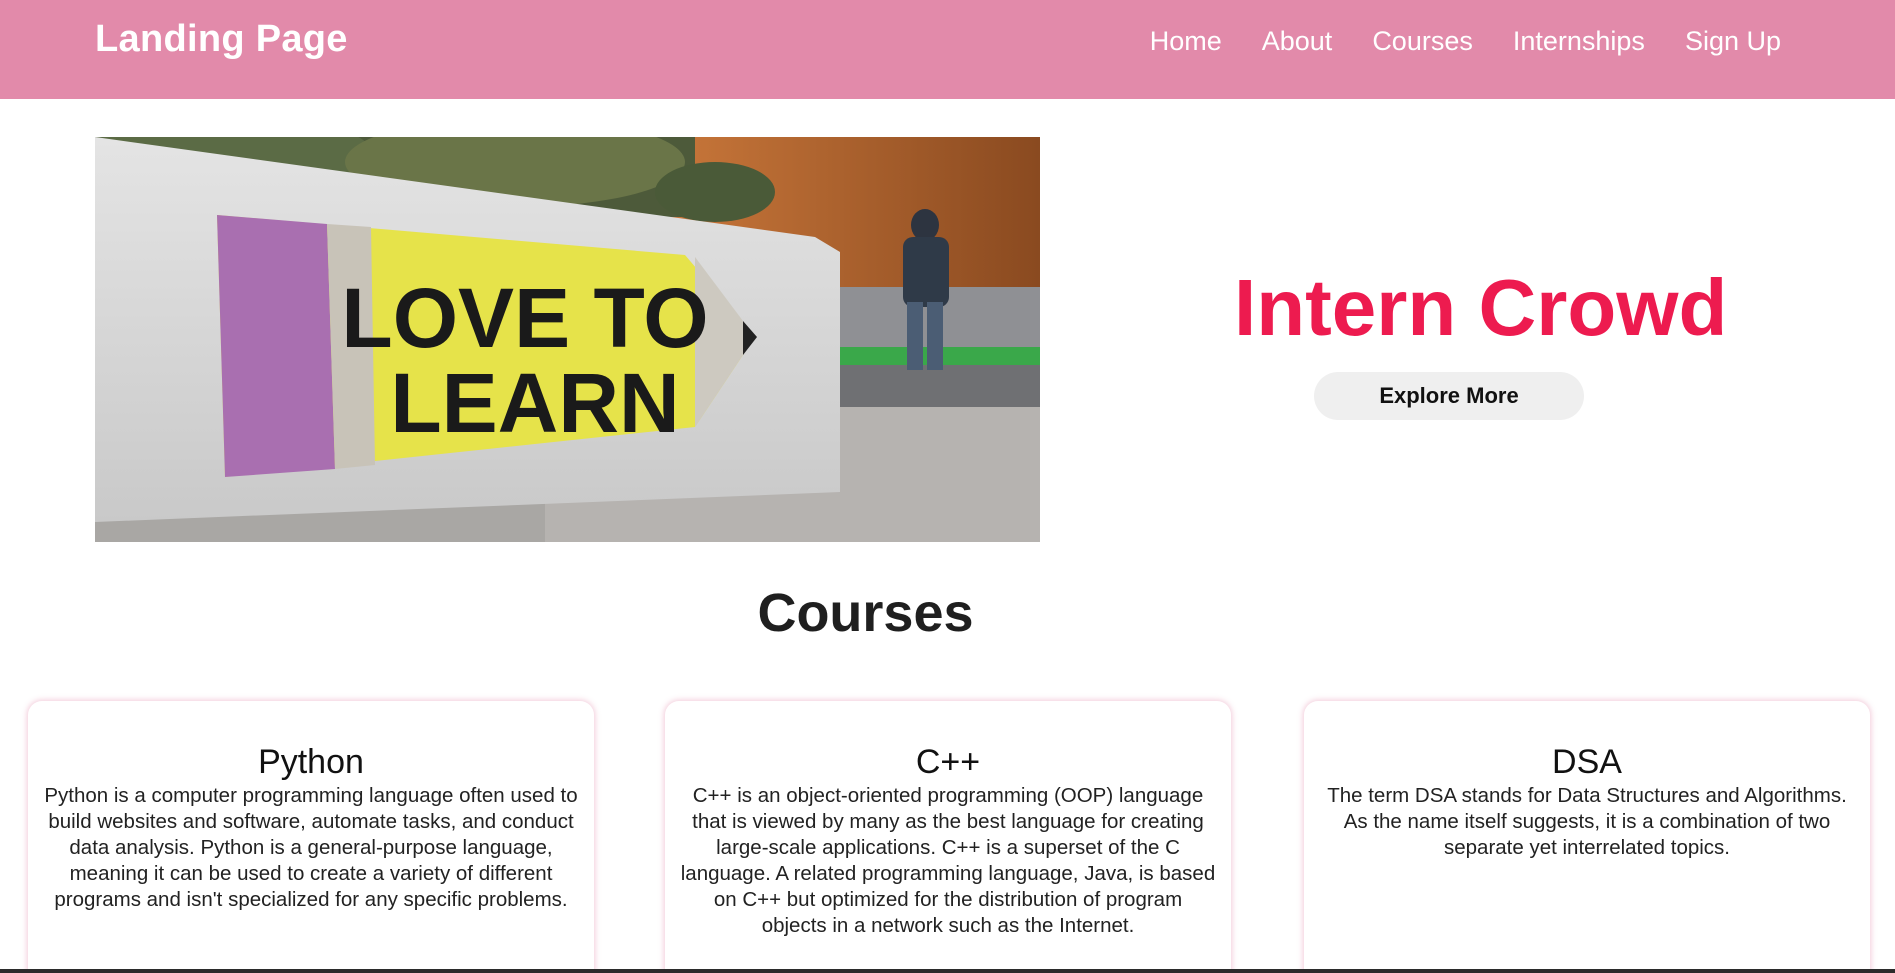 This screenshot has height=973, width=1895. I want to click on nav-home-link: Home, so click(1186, 41).